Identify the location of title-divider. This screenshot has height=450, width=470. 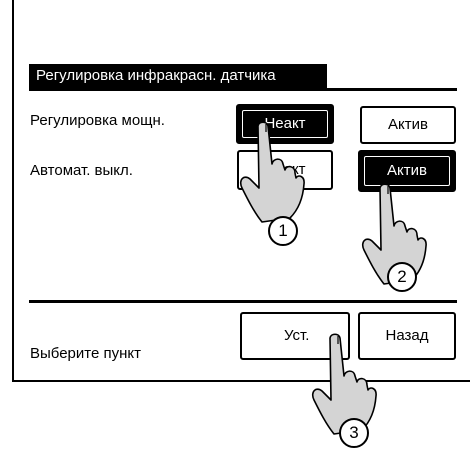
(243, 89).